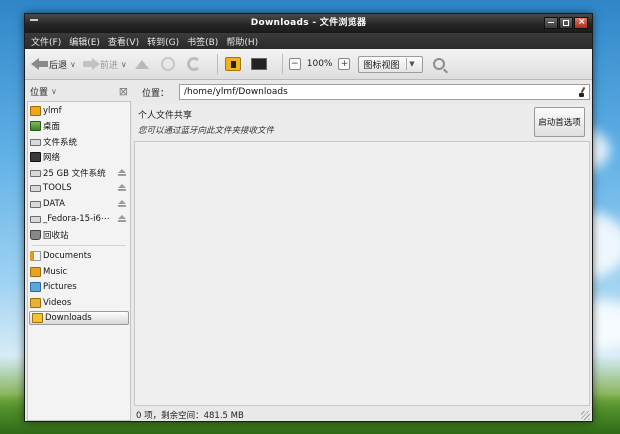 This screenshot has height=434, width=620. I want to click on computer-icon, so click(258, 64).